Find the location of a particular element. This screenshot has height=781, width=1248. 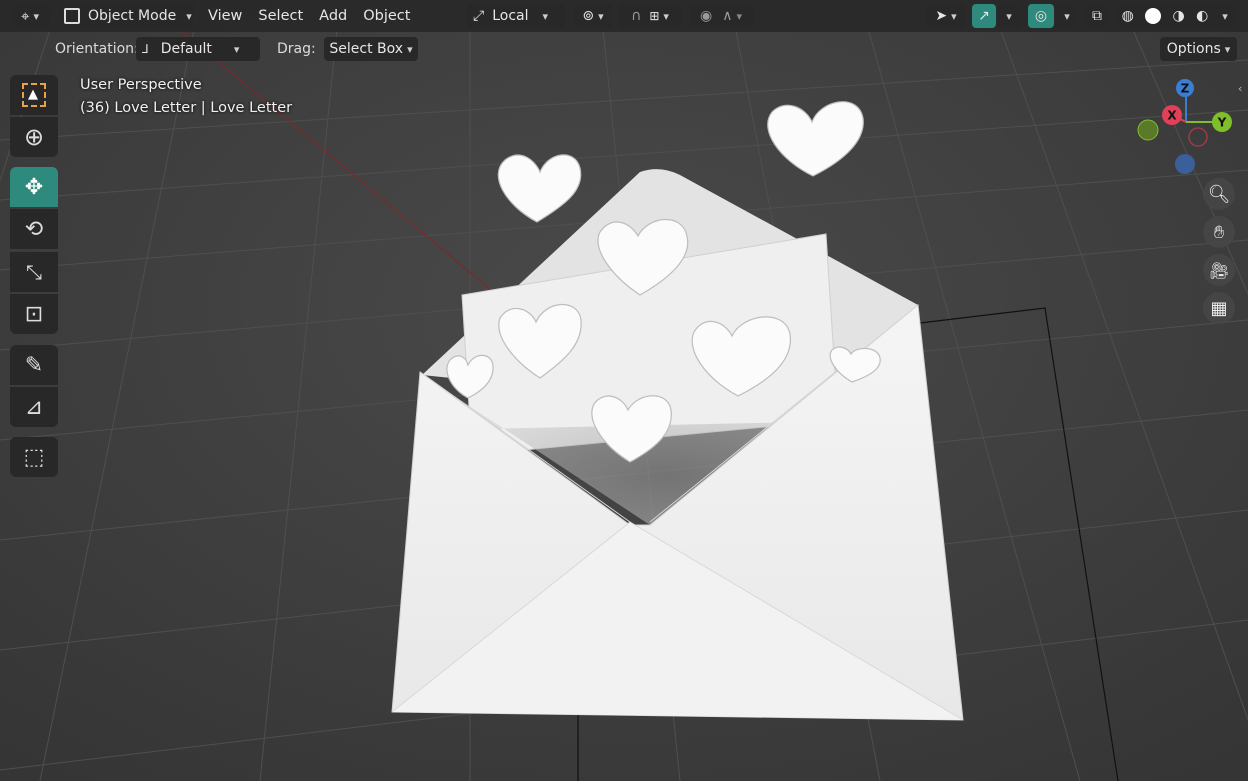

measure-tool: ⊿ is located at coordinates (34, 407).